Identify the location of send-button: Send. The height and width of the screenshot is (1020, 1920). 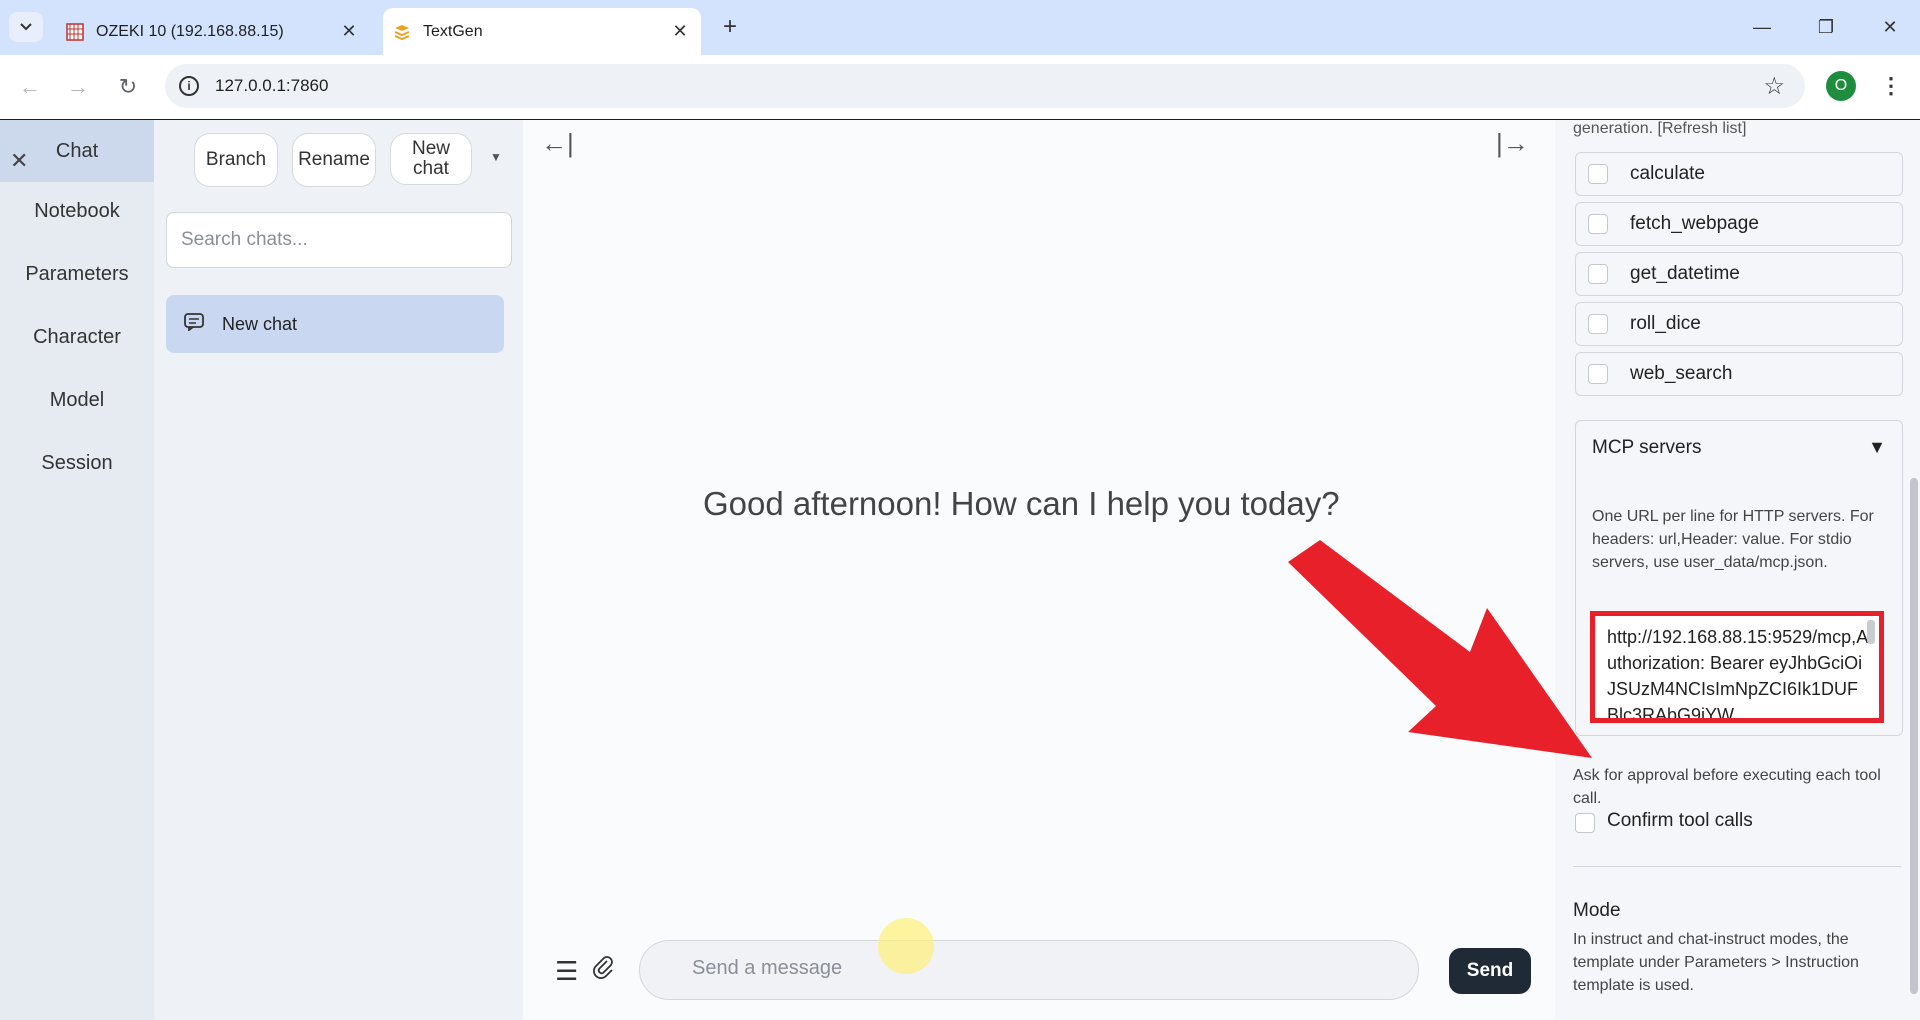
(1490, 971).